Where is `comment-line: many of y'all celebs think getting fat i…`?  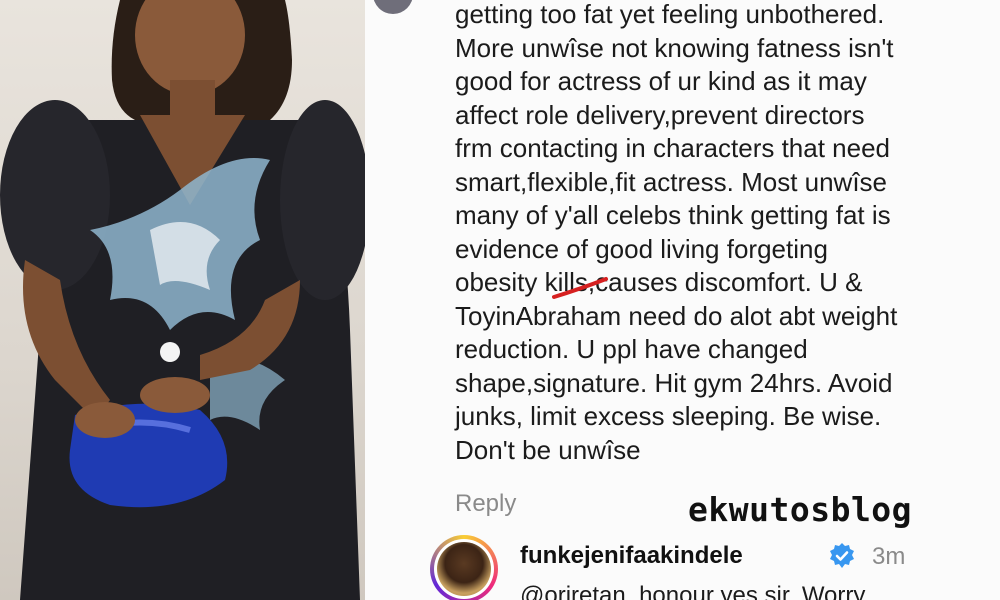
comment-line: many of y'all celebs think getting fat i… is located at coordinates (673, 215).